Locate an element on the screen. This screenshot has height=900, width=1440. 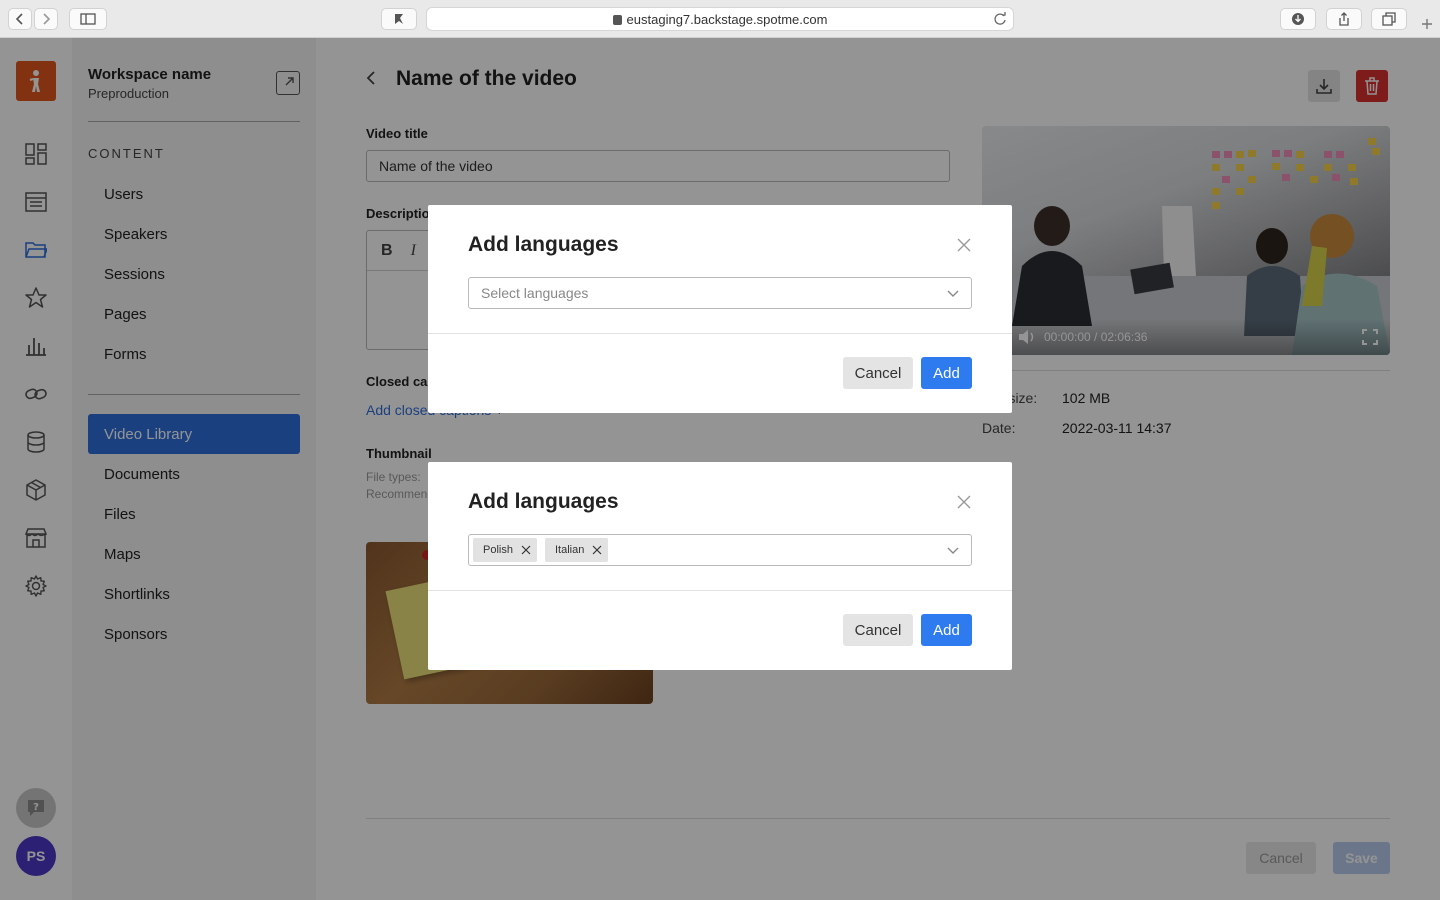
address-bar: eustaging7.backstage.spotme.com is located at coordinates (720, 19).